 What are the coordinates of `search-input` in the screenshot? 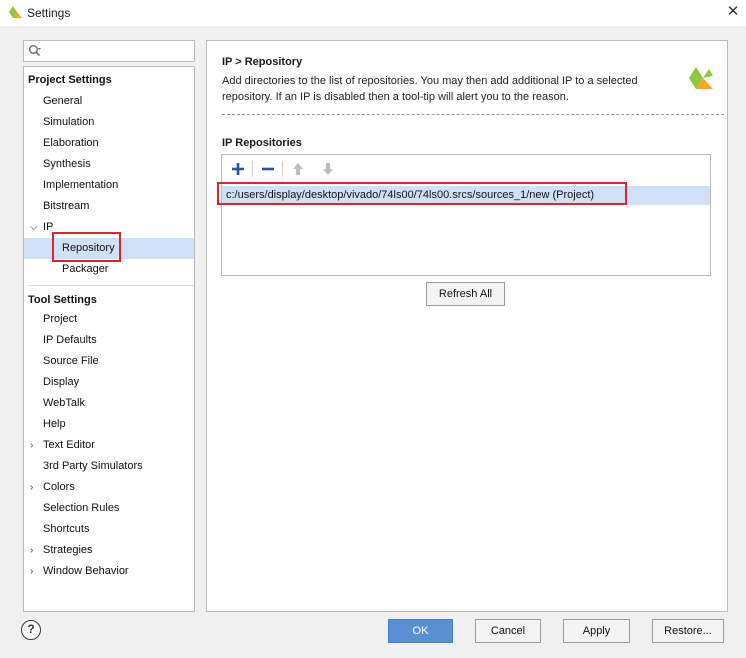 It's located at (117, 51).